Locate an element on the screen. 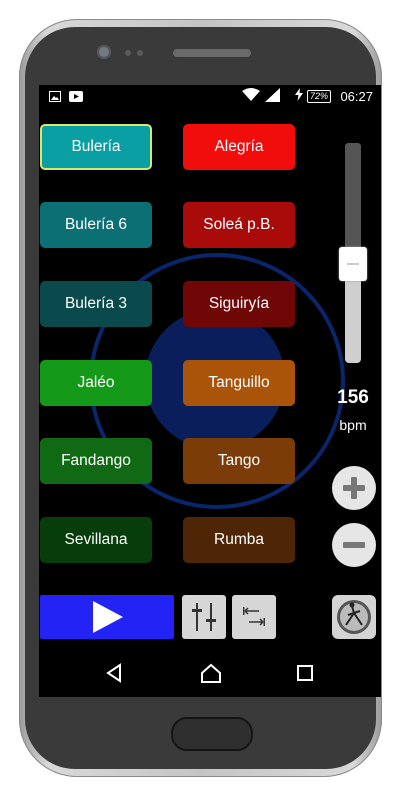  signal-icon is located at coordinates (273, 96).